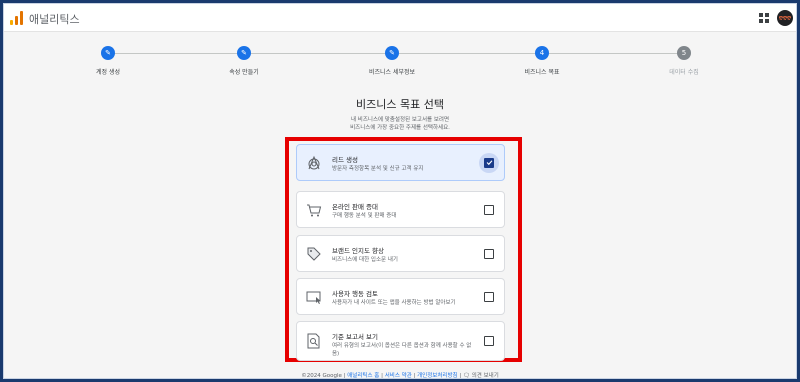  What do you see at coordinates (684, 72) in the screenshot?
I see `step-label: 데이터 수집` at bounding box center [684, 72].